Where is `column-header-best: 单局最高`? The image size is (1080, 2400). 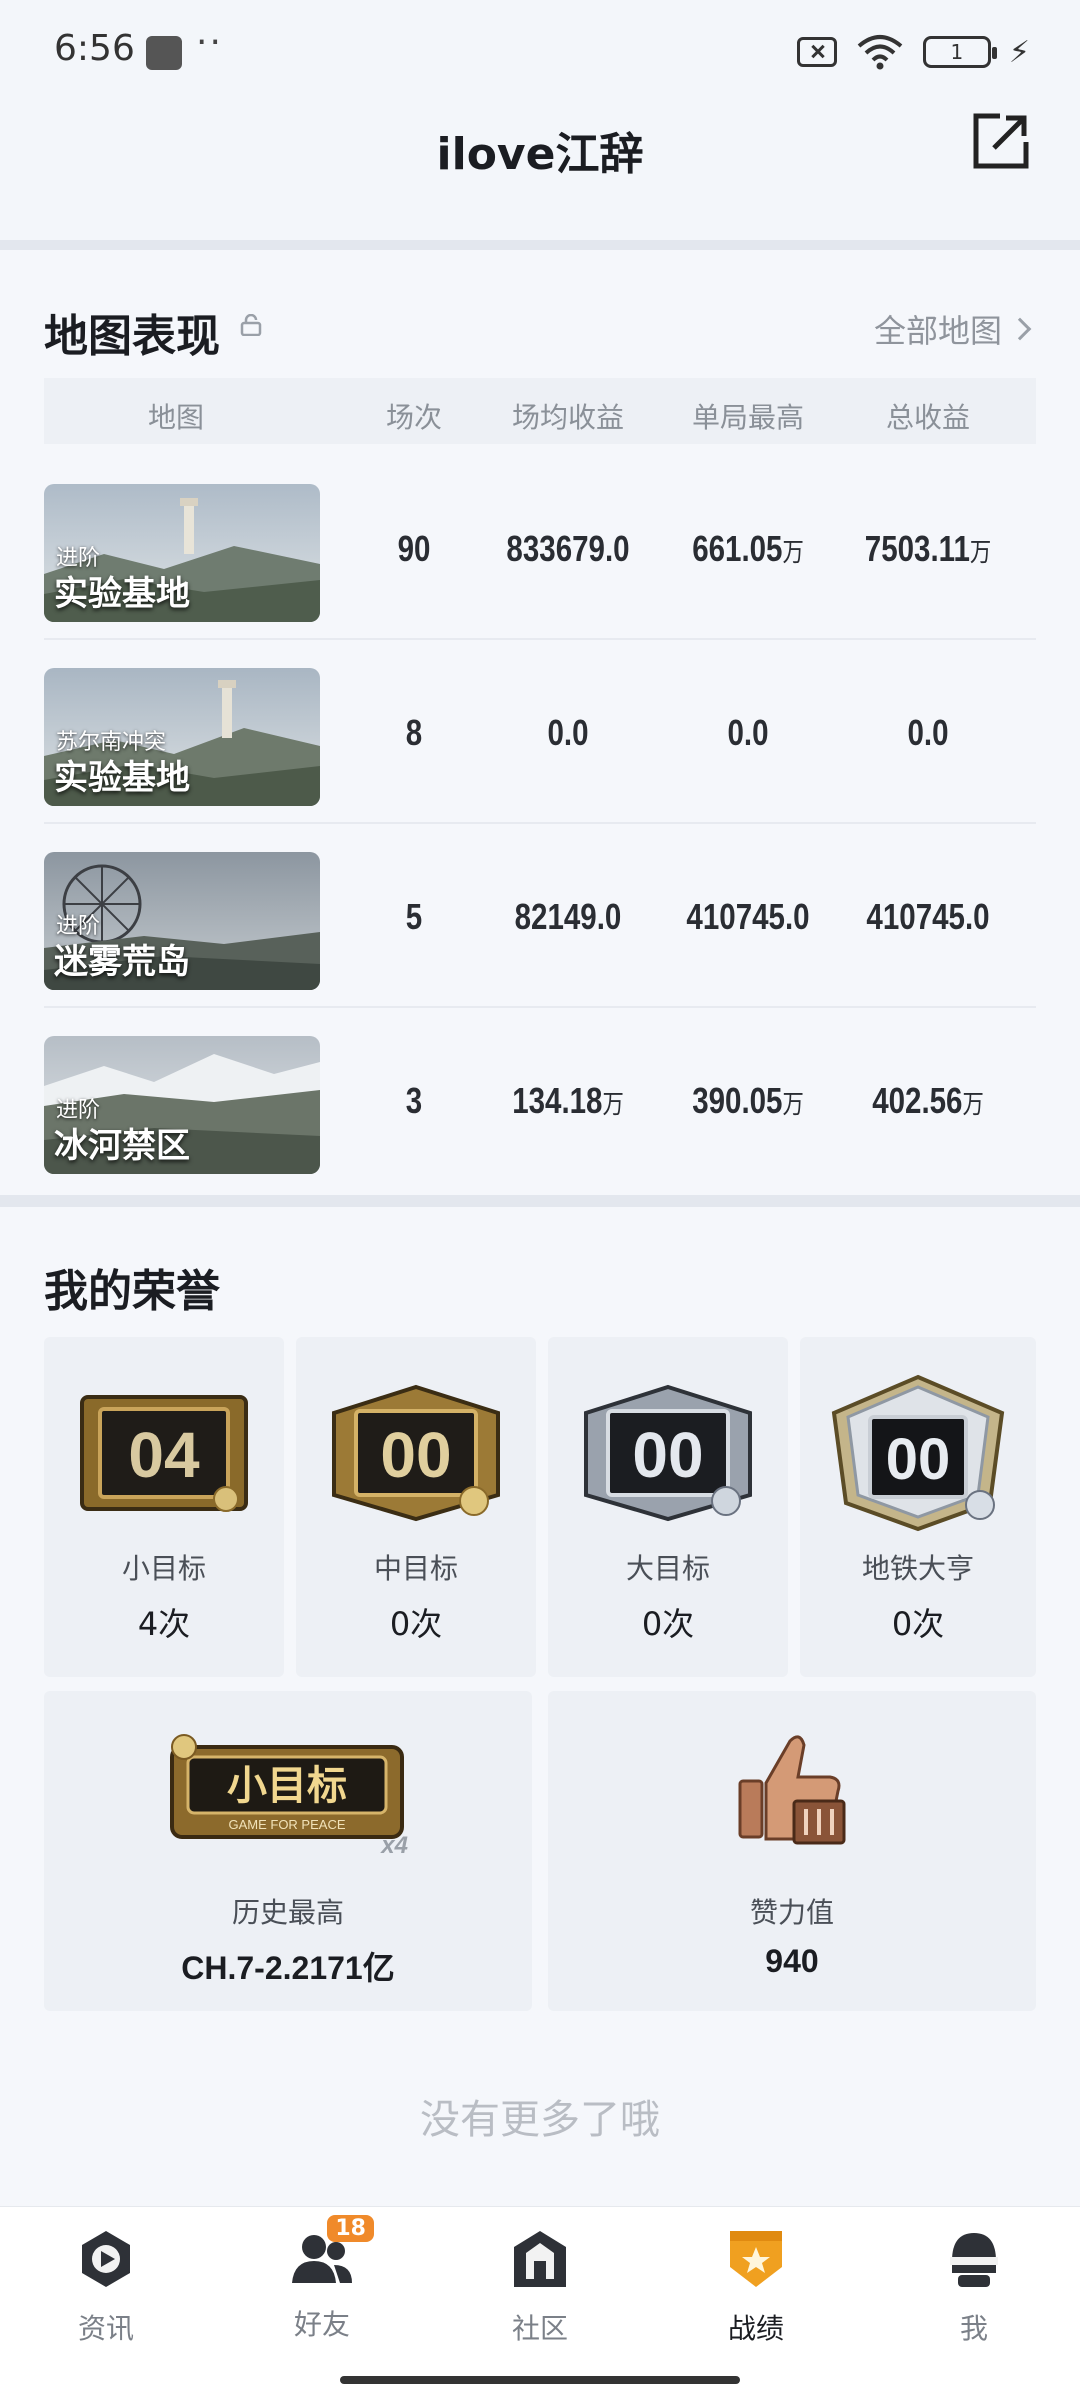
column-header-best: 单局最高 is located at coordinates (747, 417).